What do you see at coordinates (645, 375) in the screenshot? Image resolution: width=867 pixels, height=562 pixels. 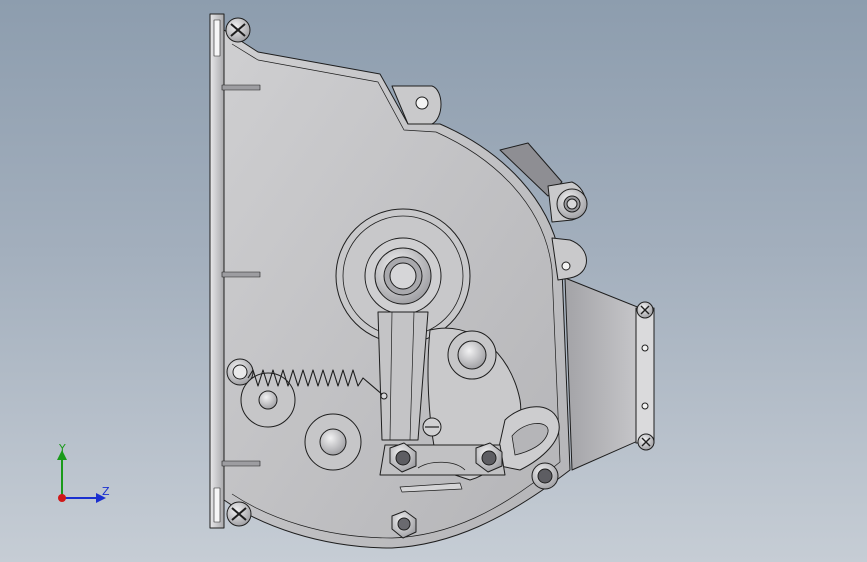 I see `chute-flange` at bounding box center [645, 375].